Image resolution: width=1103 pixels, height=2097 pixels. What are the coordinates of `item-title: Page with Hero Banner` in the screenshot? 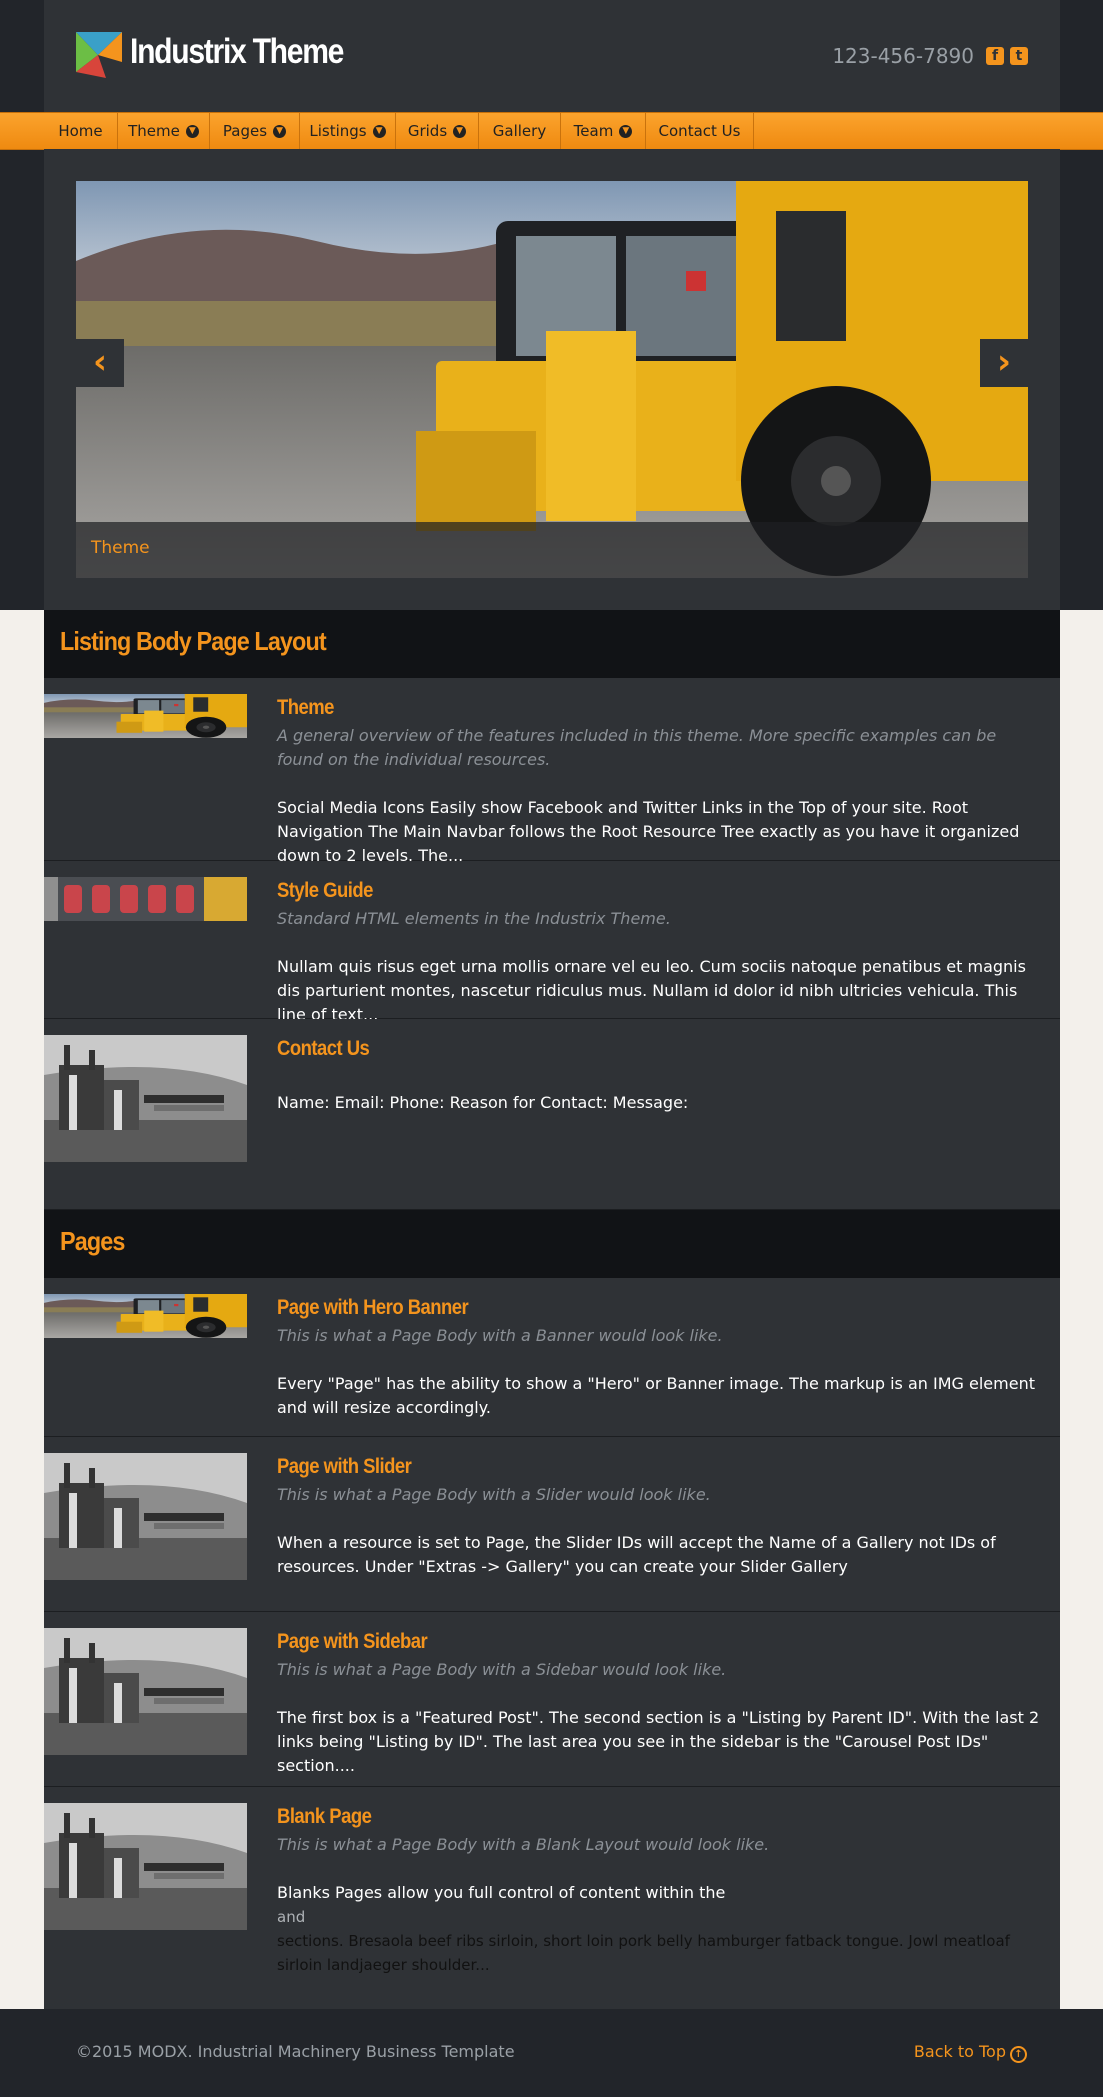 It's located at (373, 1308).